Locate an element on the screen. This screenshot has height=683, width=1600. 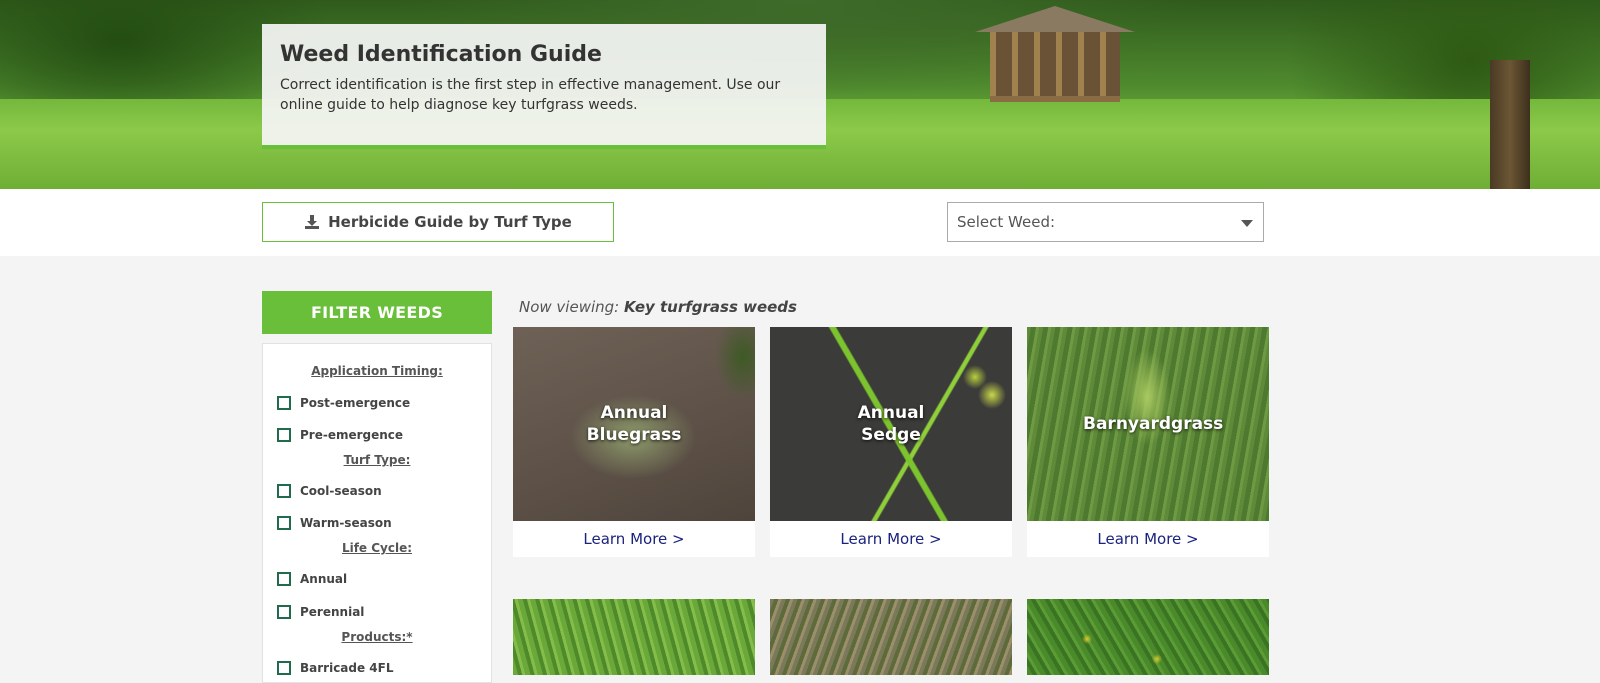
weed-name: Annual Sedge is located at coordinates (891, 424).